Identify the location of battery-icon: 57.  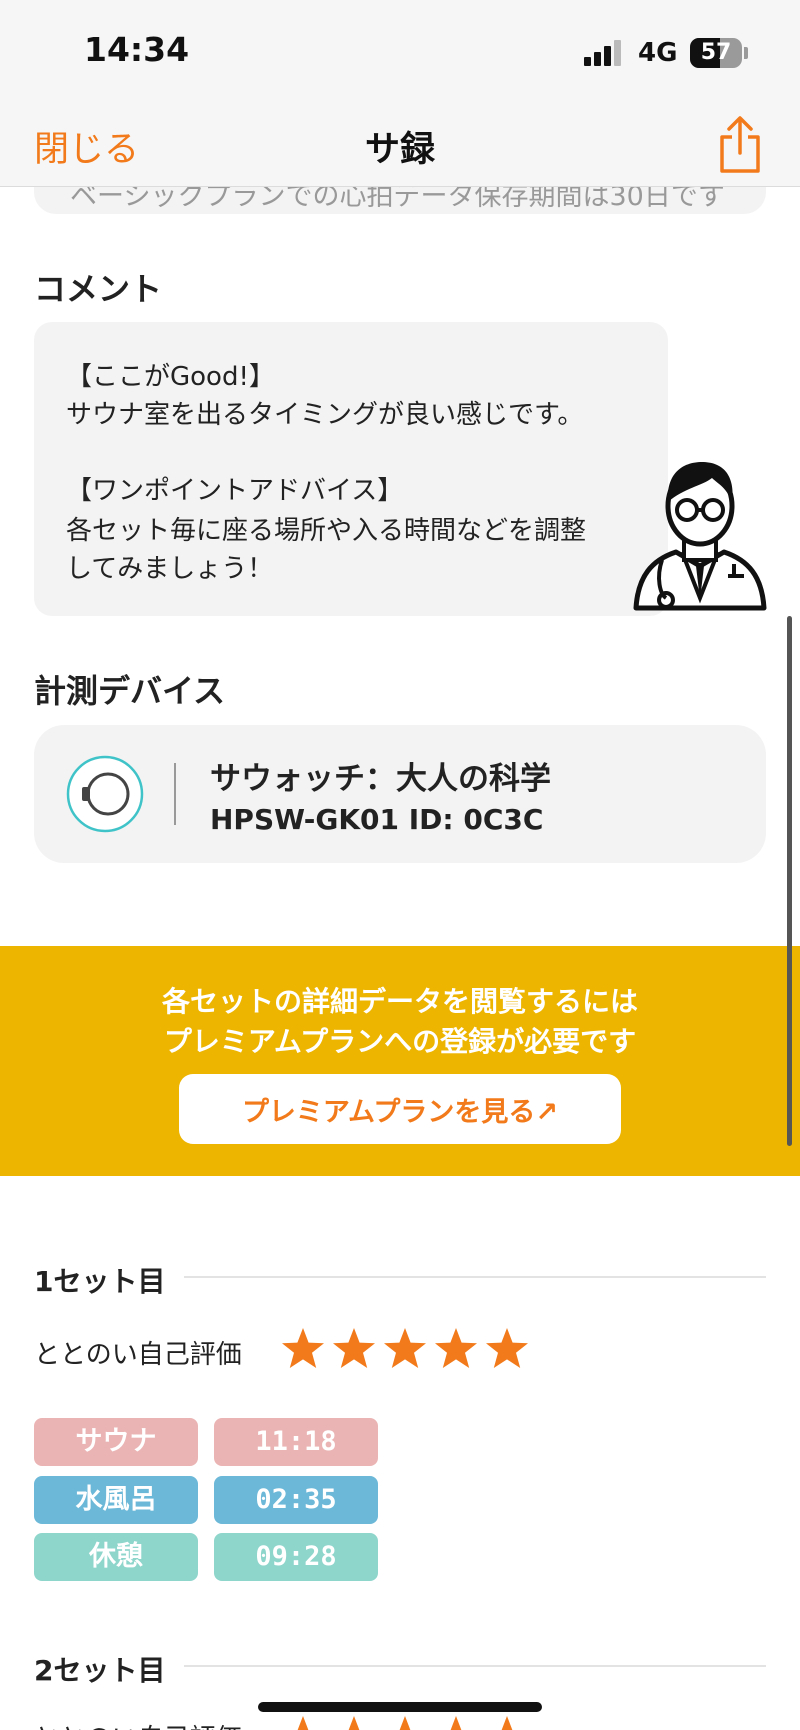
(716, 53).